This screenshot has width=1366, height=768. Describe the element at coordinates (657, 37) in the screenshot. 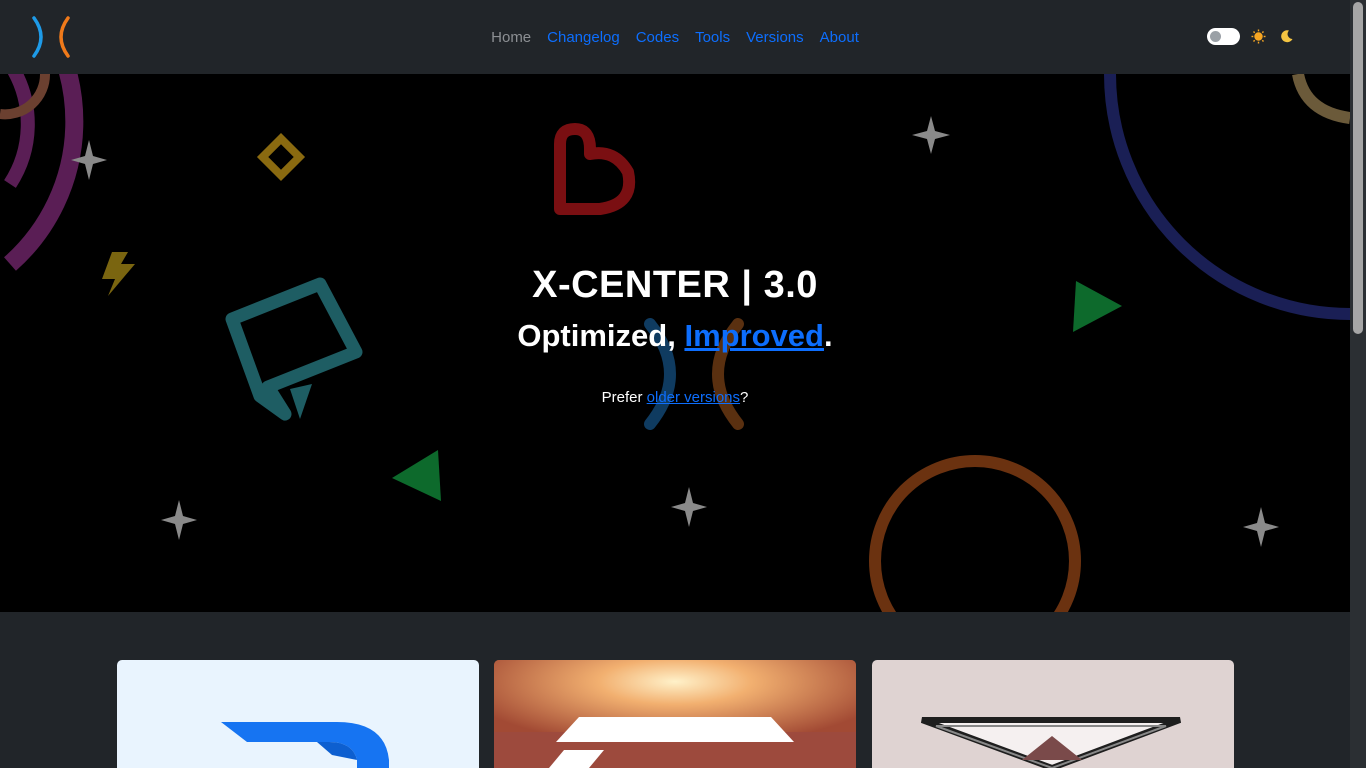

I see `nav-link-codes: Codes` at that location.